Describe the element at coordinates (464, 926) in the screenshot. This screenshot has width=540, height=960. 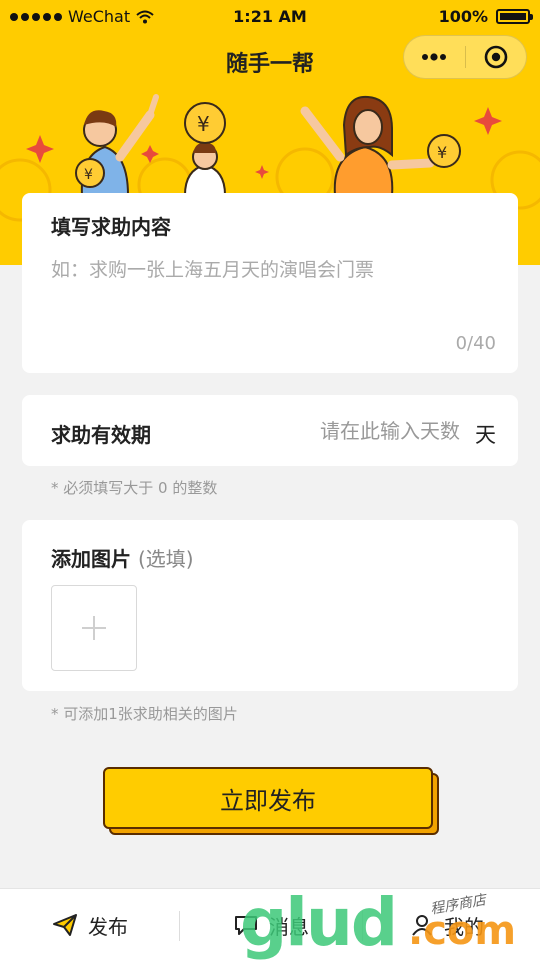
I see `tab-mine-label: 我的` at that location.